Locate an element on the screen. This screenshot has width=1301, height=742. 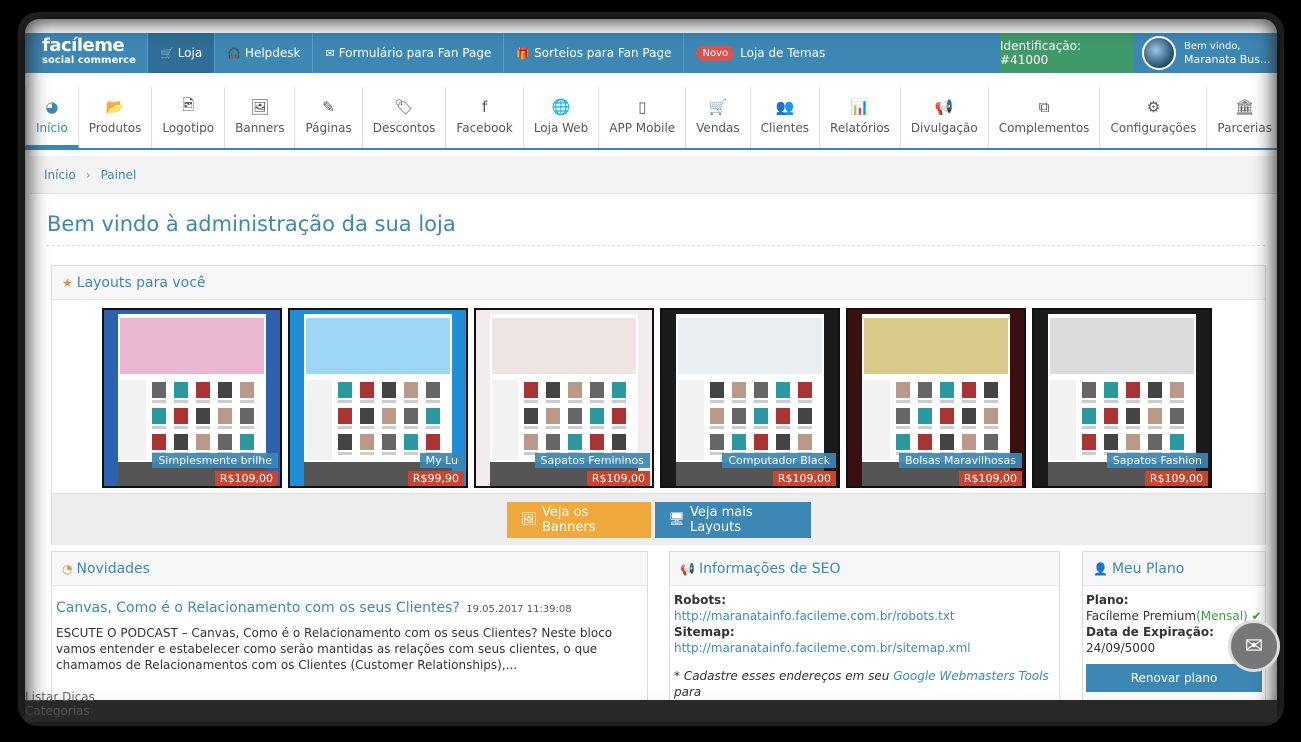
layout-price: R$99,90 is located at coordinates (435, 478).